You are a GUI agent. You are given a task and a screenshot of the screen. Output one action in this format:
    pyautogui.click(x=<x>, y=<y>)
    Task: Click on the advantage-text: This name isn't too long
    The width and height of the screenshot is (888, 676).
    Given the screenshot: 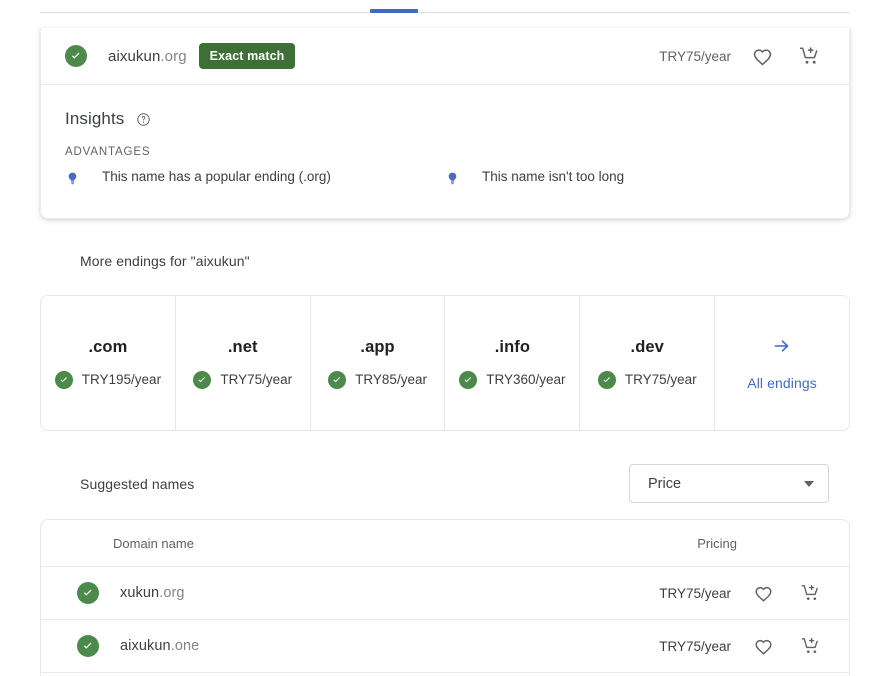 What is the action you would take?
    pyautogui.click(x=553, y=176)
    